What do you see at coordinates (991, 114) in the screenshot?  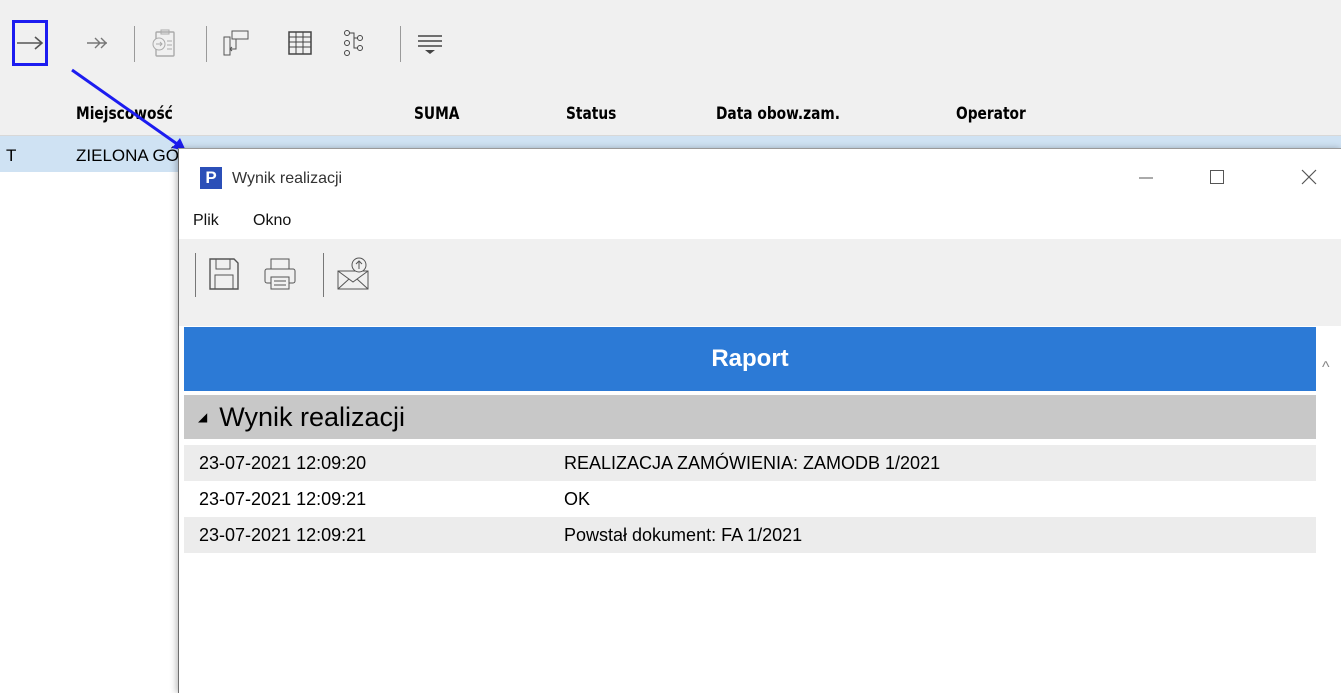 I see `column-header-operator: Operator` at bounding box center [991, 114].